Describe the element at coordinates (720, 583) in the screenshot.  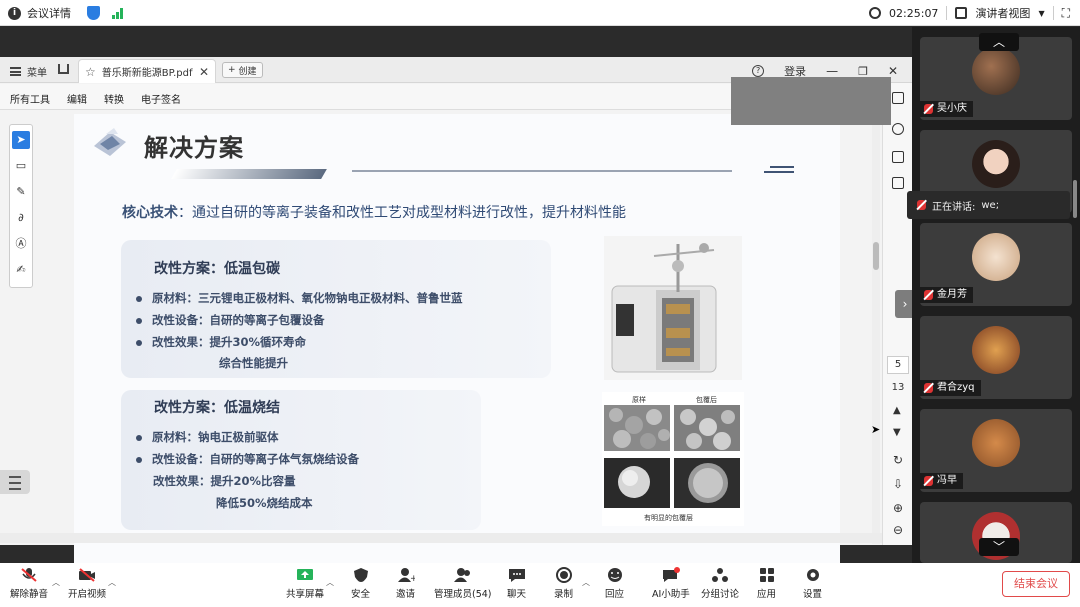
I see `breakout-button: 分组讨论` at that location.